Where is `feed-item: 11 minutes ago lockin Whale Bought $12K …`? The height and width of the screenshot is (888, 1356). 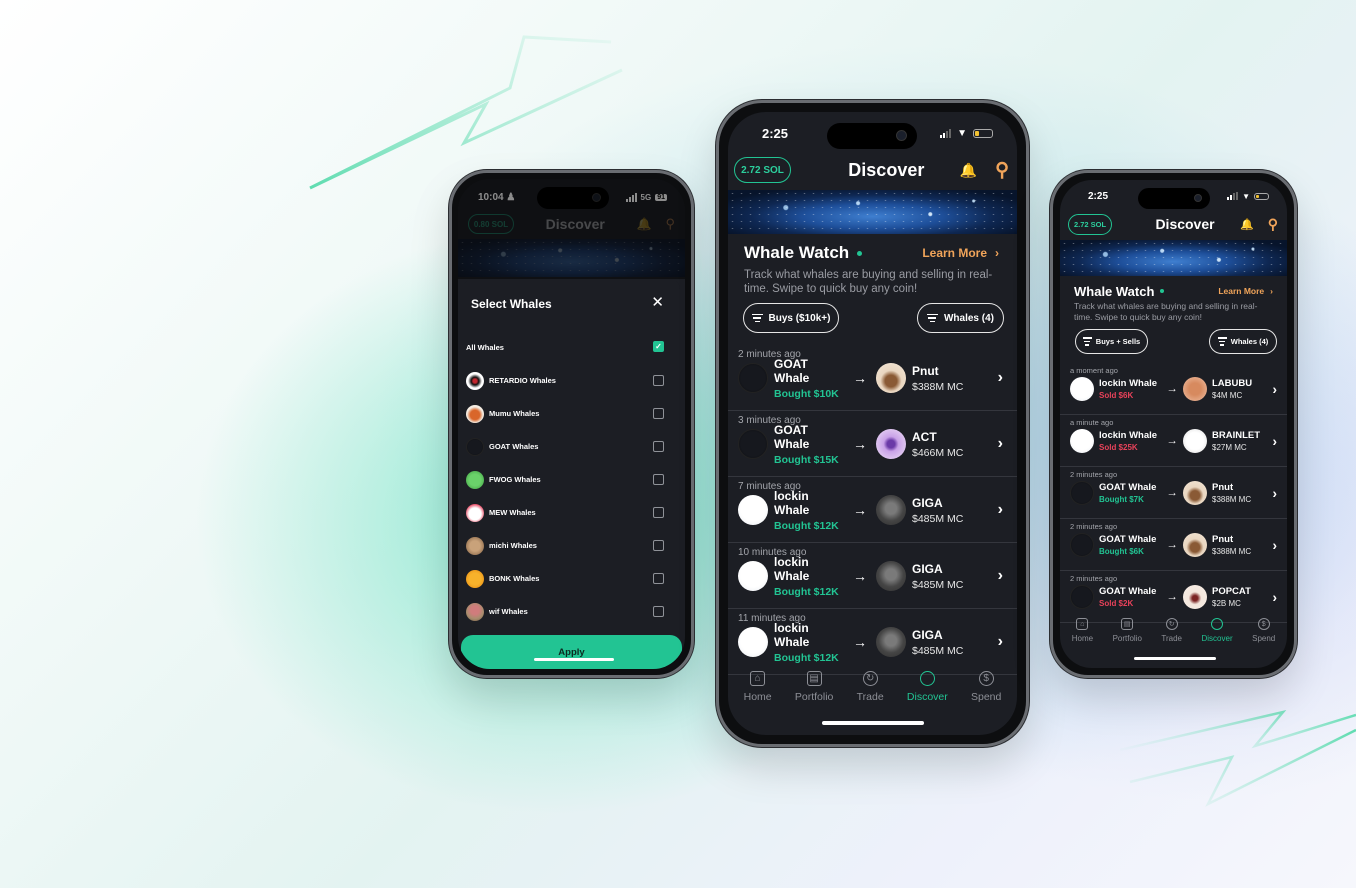 feed-item: 11 minutes ago lockin Whale Bought $12K … is located at coordinates (872, 642).